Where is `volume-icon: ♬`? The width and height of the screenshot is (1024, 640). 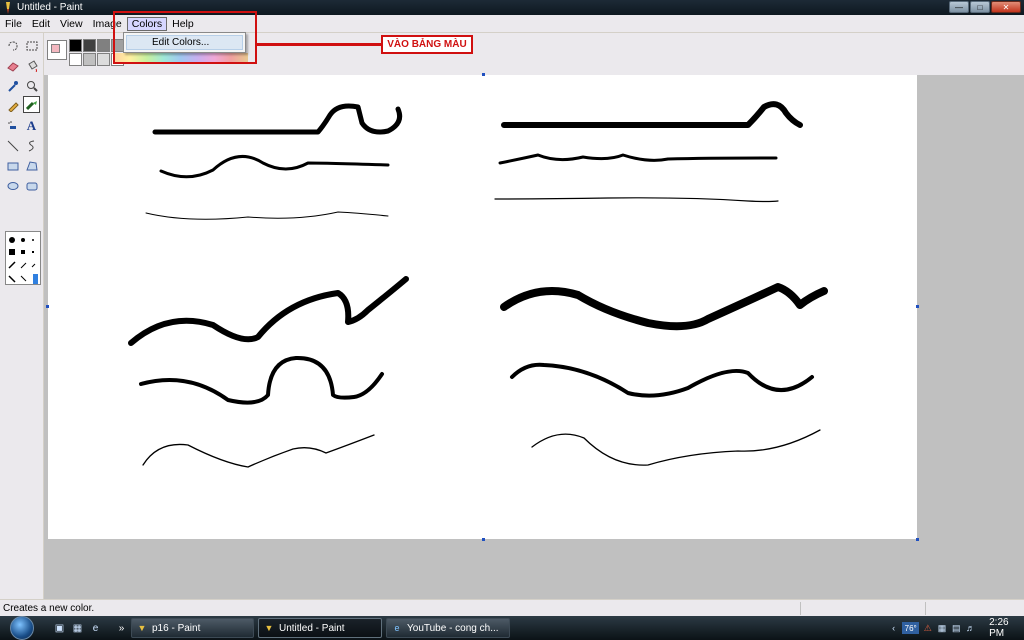 volume-icon: ♬ is located at coordinates (970, 628).